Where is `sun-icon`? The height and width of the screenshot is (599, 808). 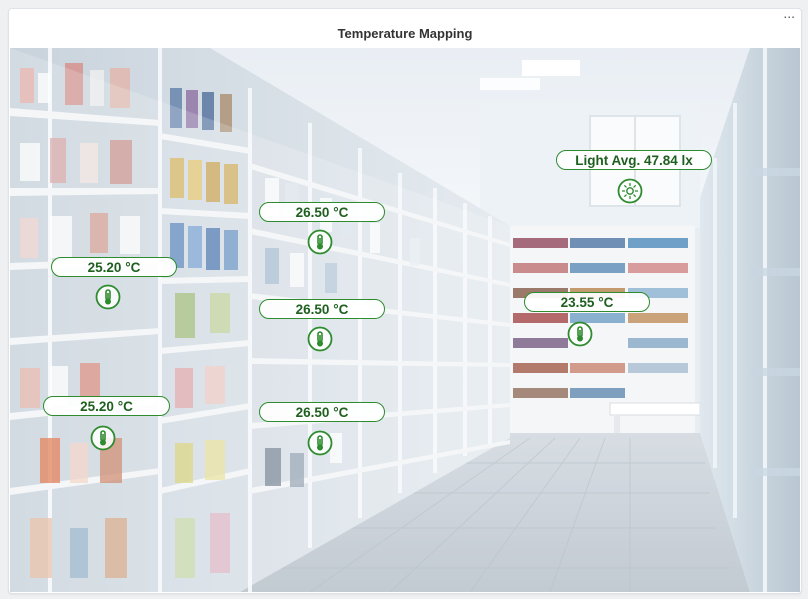
sun-icon is located at coordinates (630, 191).